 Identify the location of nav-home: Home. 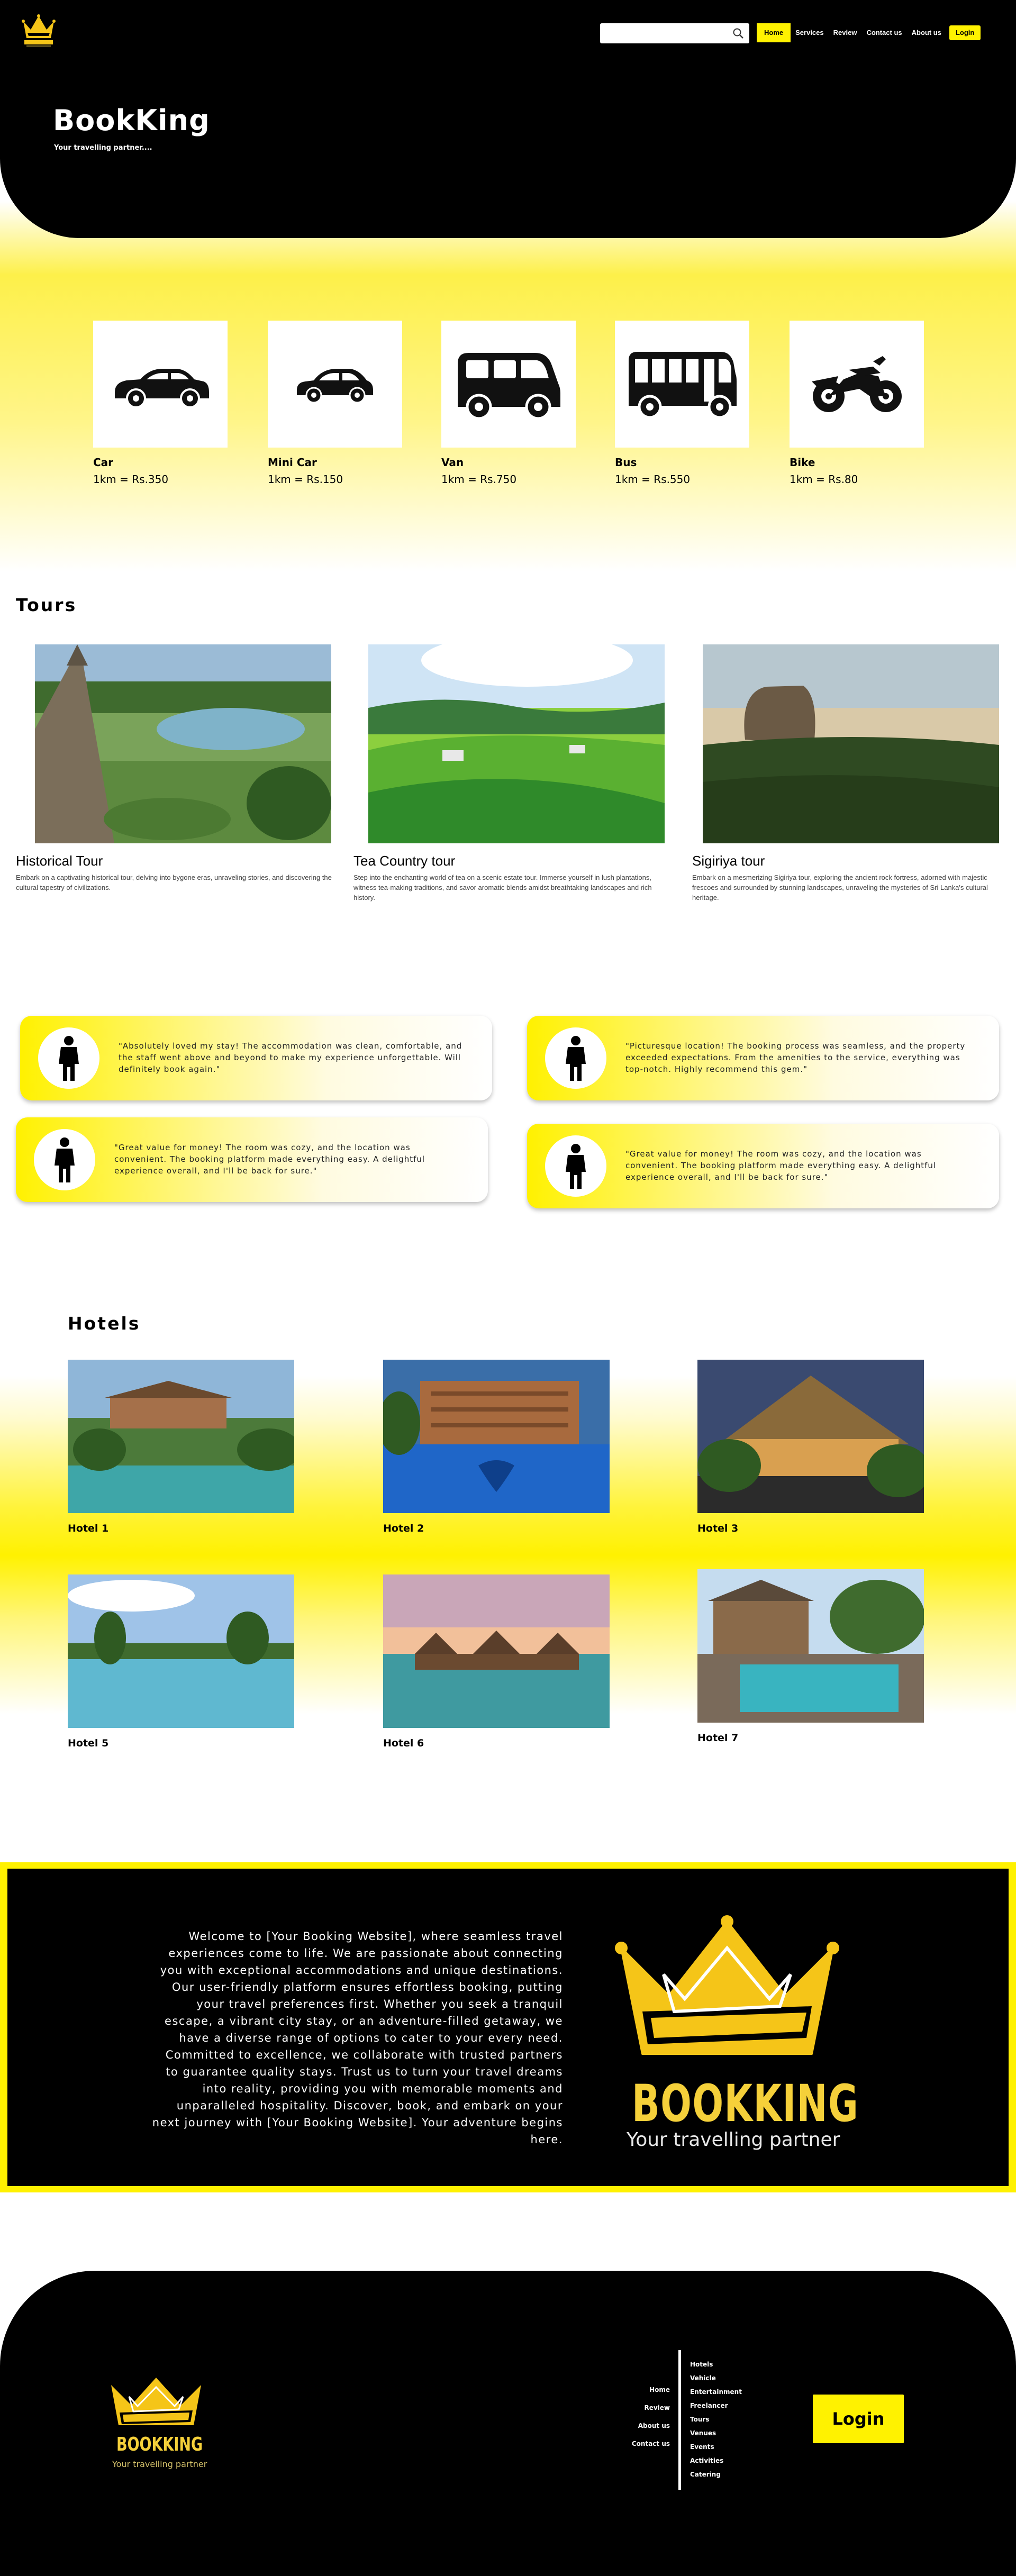
(774, 32).